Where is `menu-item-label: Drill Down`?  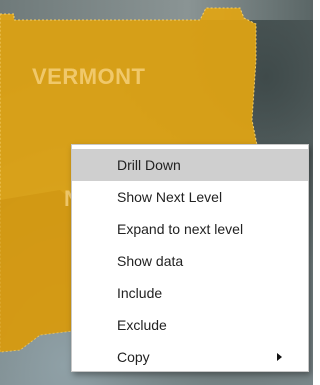
menu-item-label: Drill Down is located at coordinates (149, 165).